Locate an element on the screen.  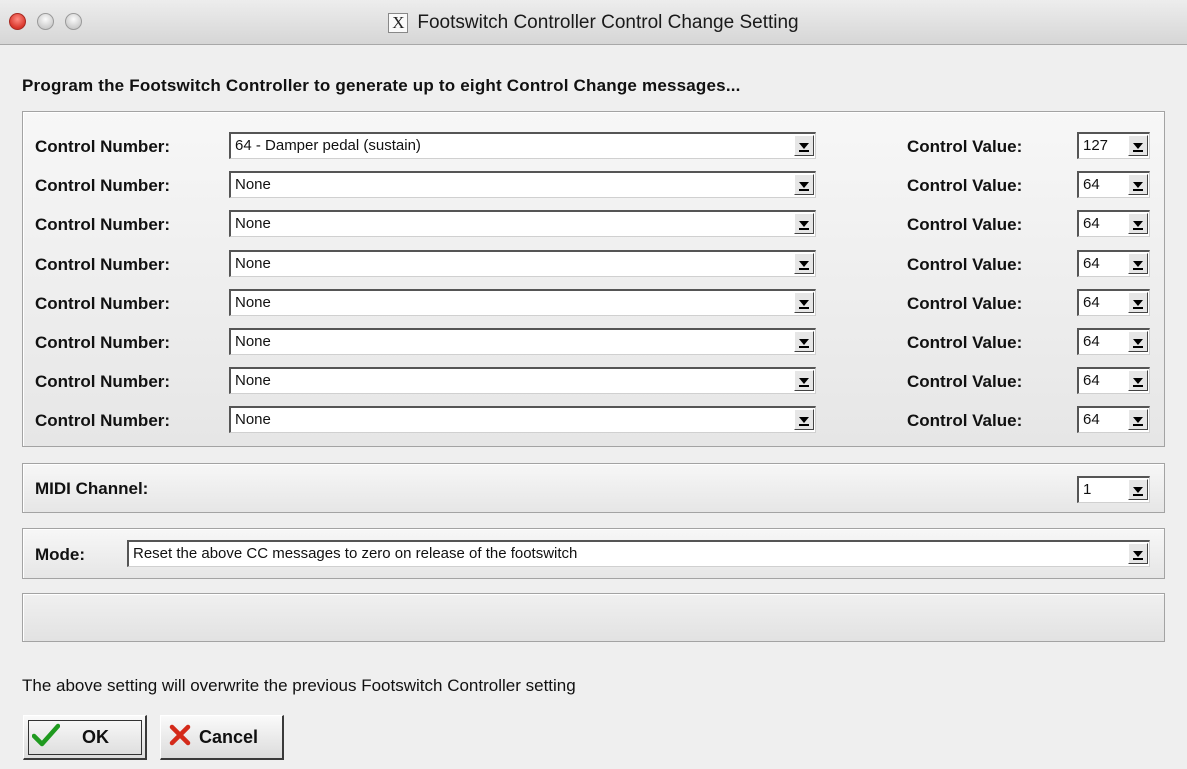
control-number-select: 64 - Damper pedal (sustain) is located at coordinates (522, 145).